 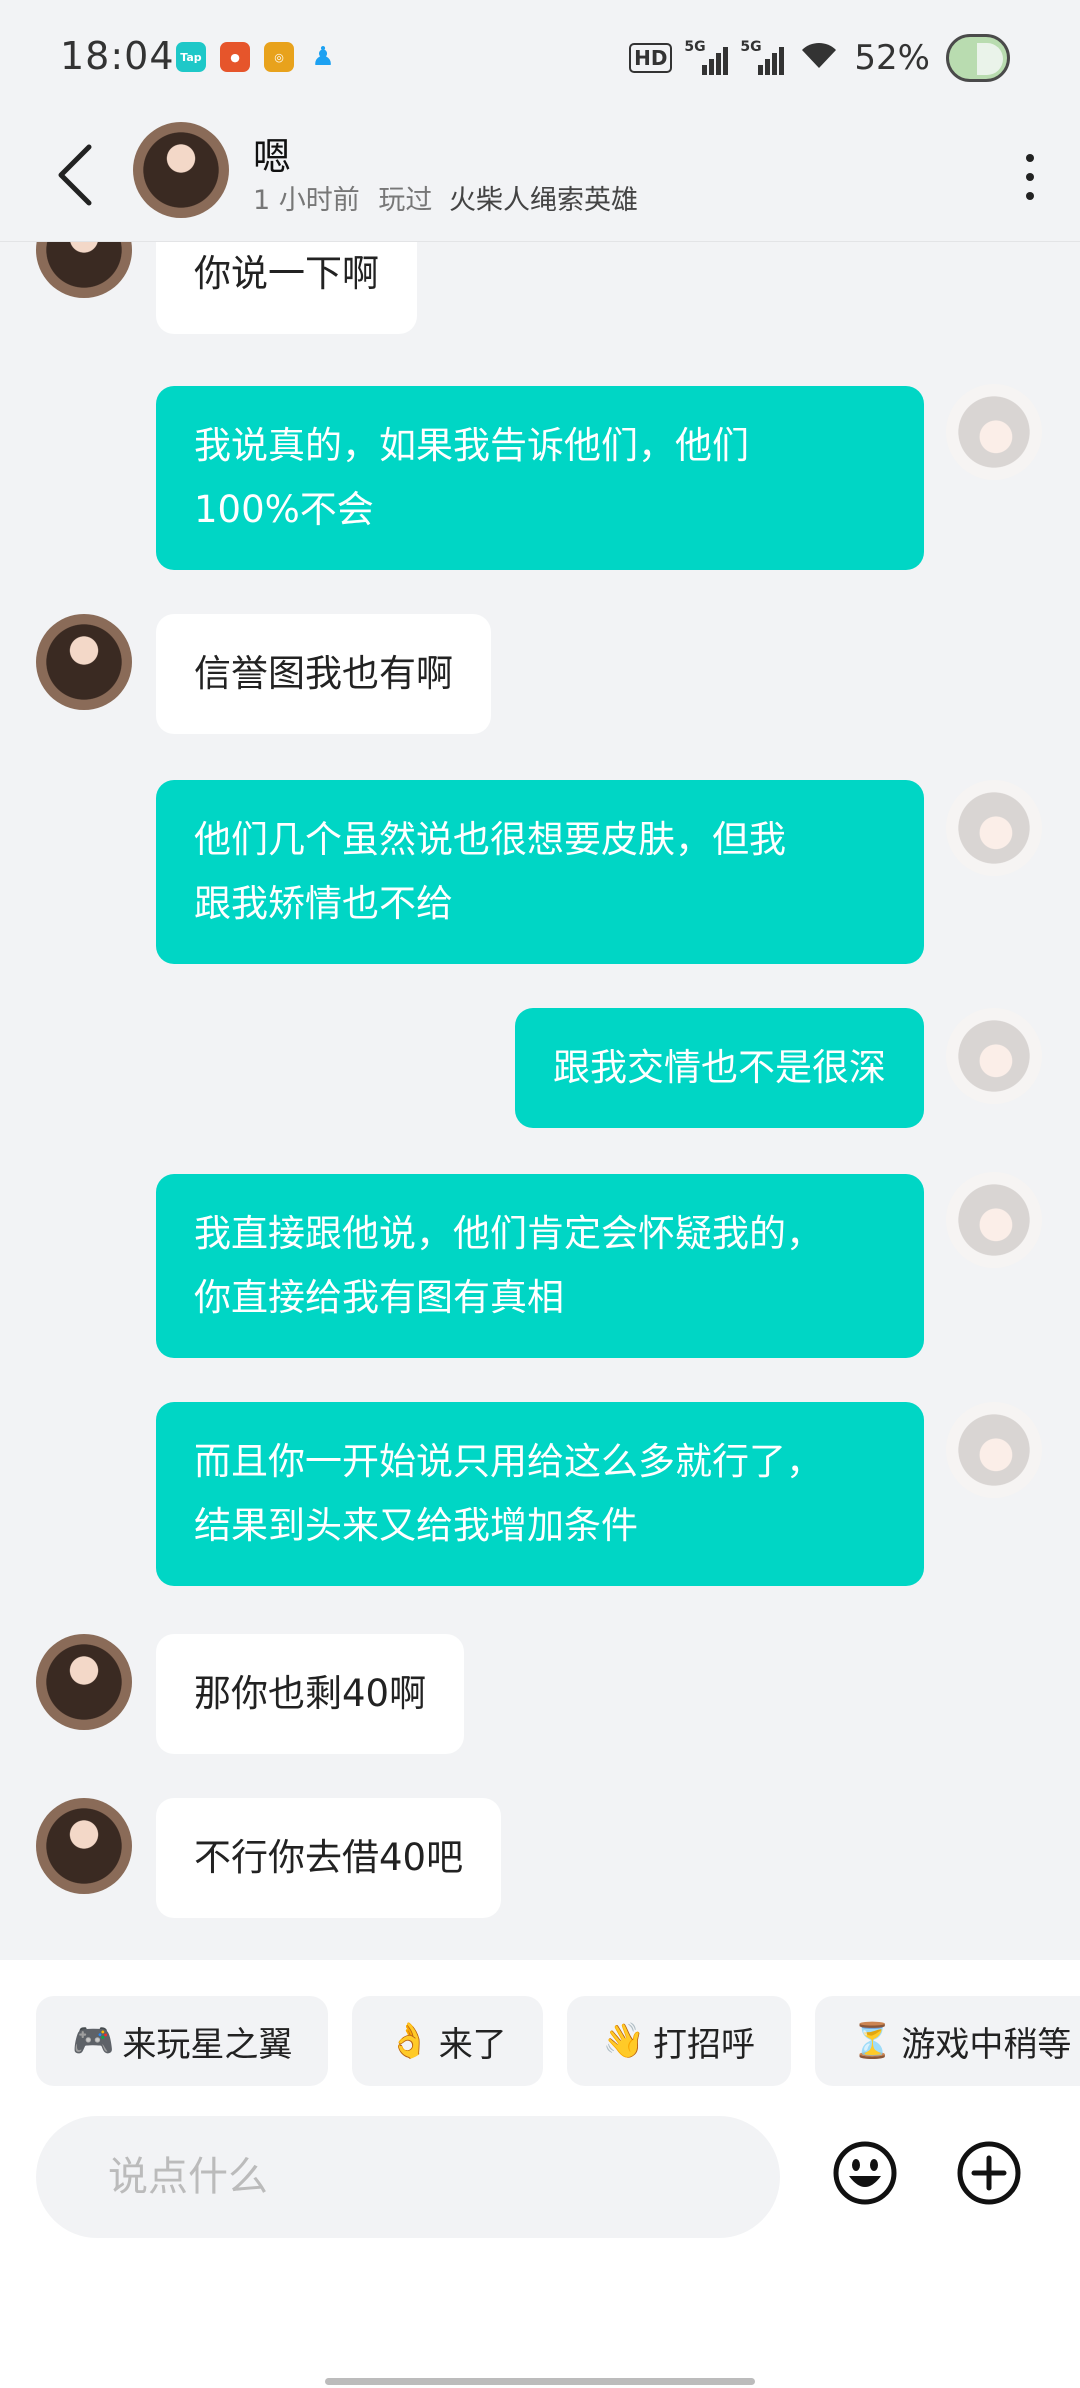 What do you see at coordinates (651, 58) in the screenshot?
I see `hd-voice-icon: HD` at bounding box center [651, 58].